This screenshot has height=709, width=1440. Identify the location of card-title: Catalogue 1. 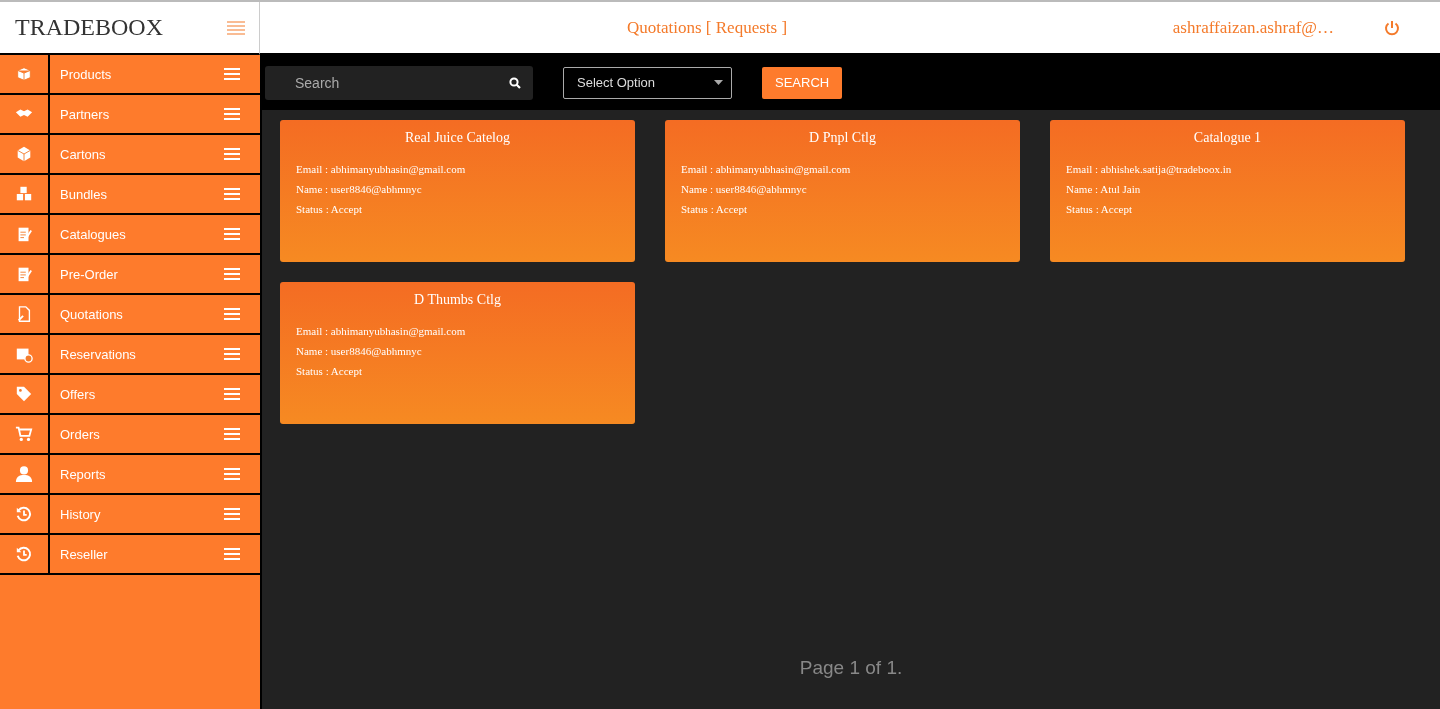
(1227, 138).